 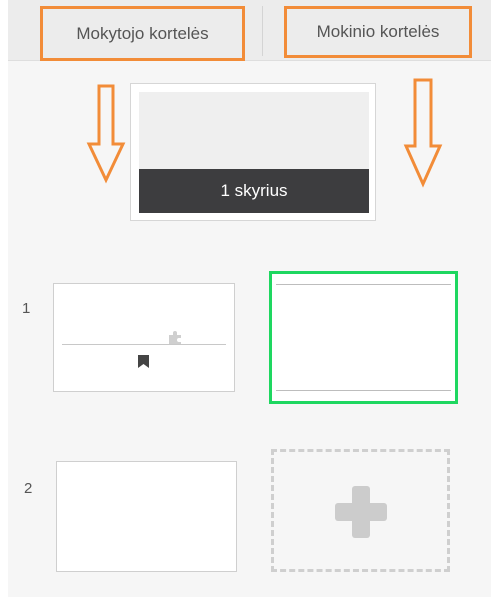 What do you see at coordinates (363, 337) in the screenshot?
I see `student-card-selected` at bounding box center [363, 337].